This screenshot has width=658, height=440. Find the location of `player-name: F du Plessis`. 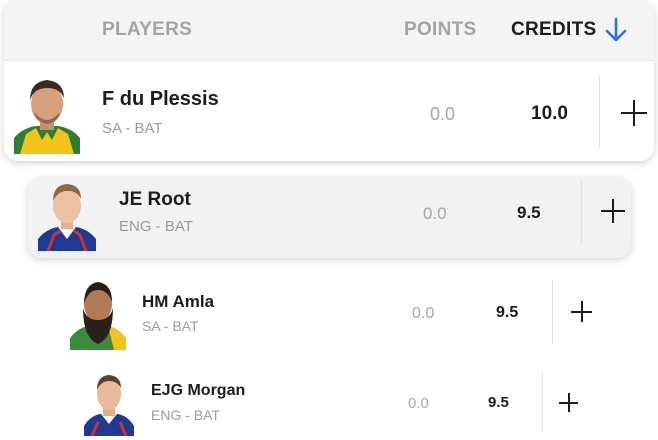

player-name: F du Plessis is located at coordinates (160, 99).